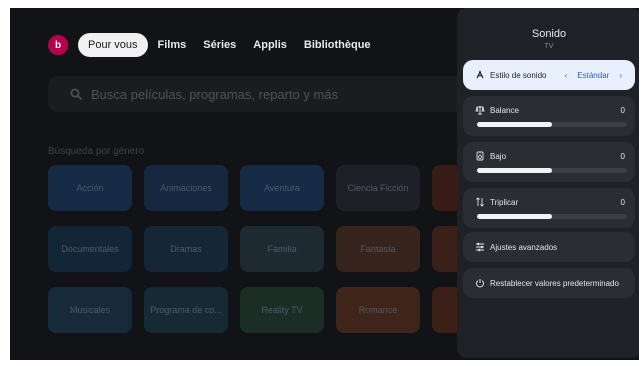  I want to click on genre-tile: Aventura, so click(282, 188).